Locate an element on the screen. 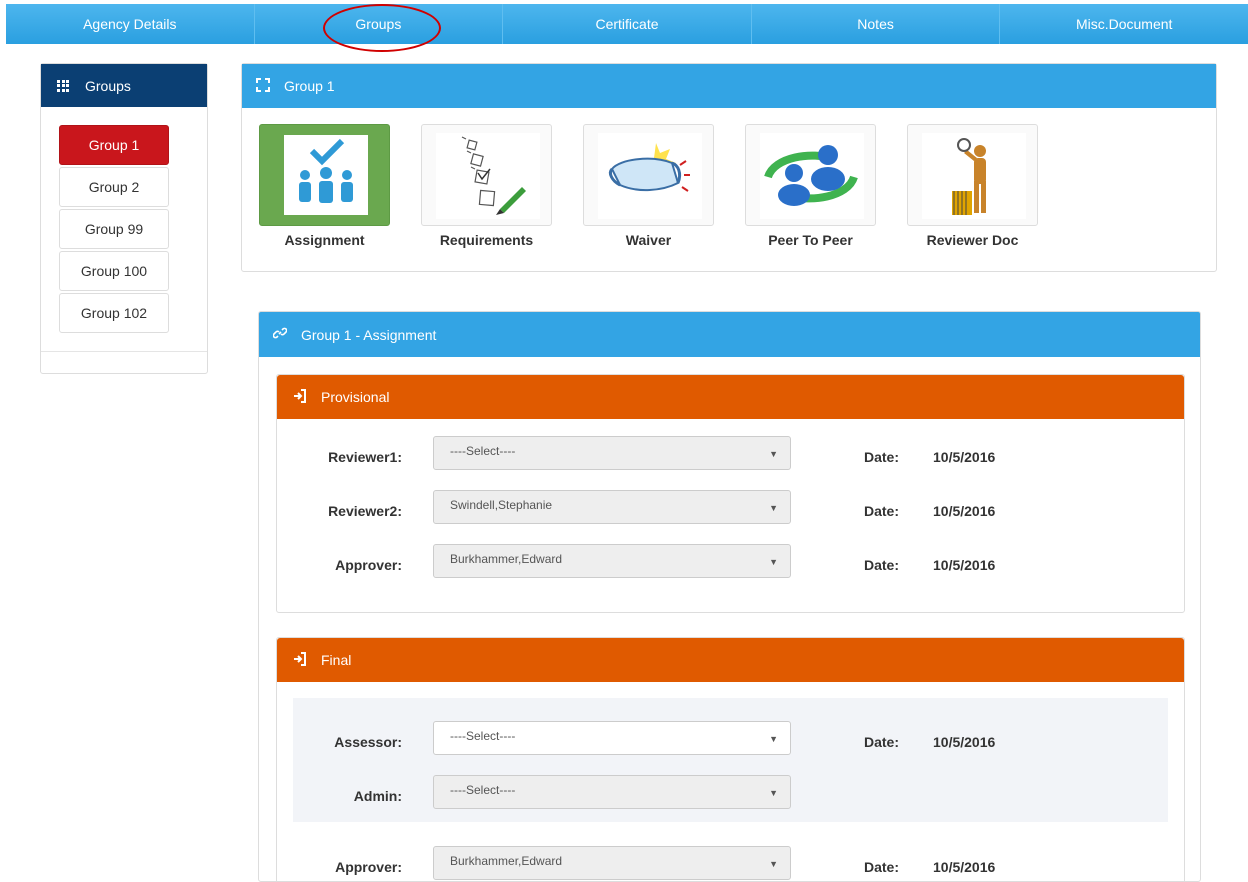 The image size is (1248, 882). admin-label: Admin: is located at coordinates (377, 796).